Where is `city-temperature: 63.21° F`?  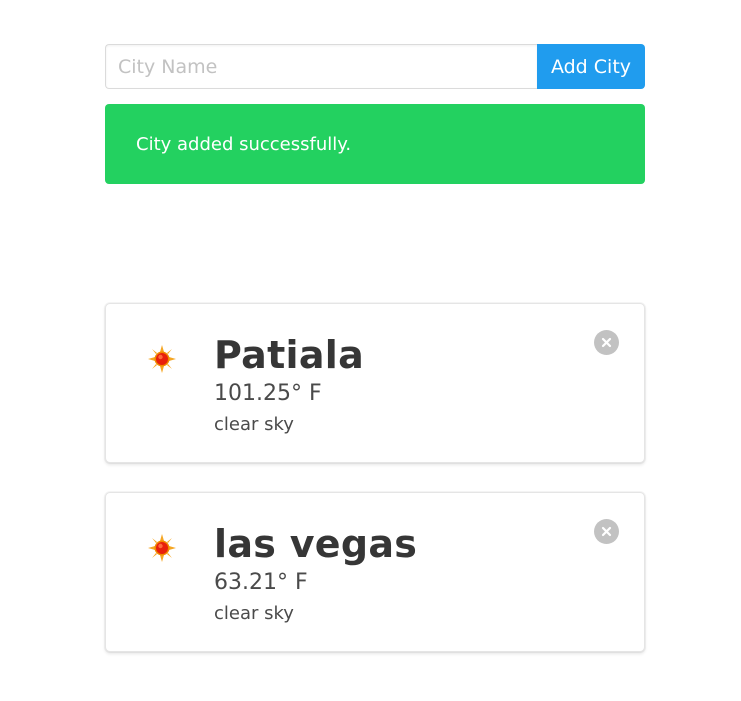
city-temperature: 63.21° F is located at coordinates (261, 582).